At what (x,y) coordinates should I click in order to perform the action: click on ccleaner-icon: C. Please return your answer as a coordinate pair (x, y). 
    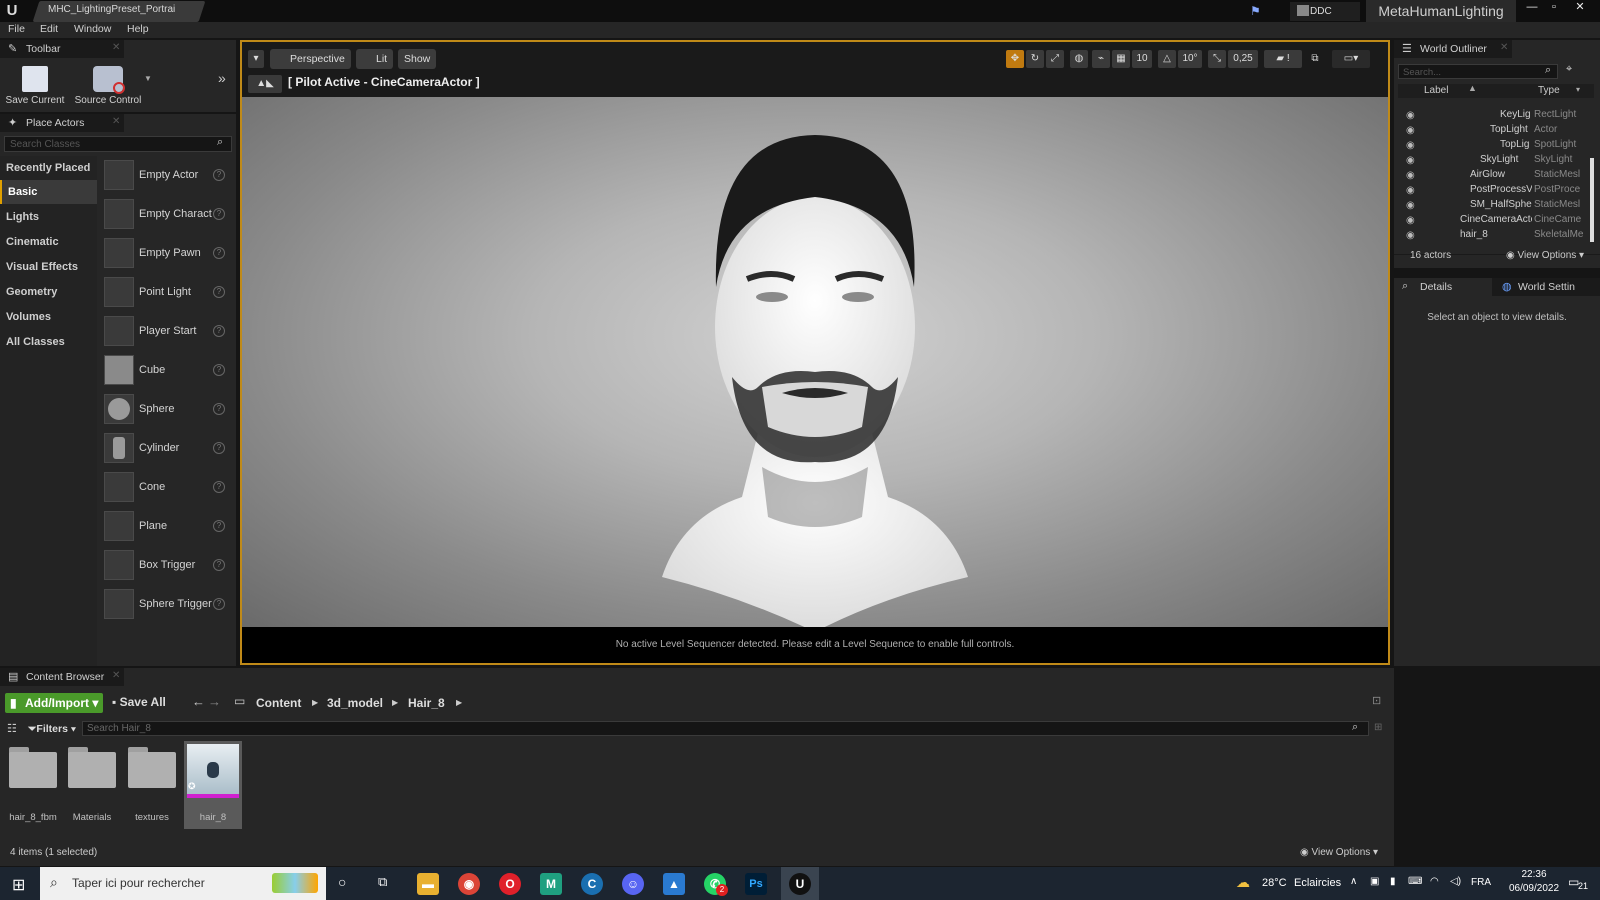
    Looking at the image, I should click on (592, 884).